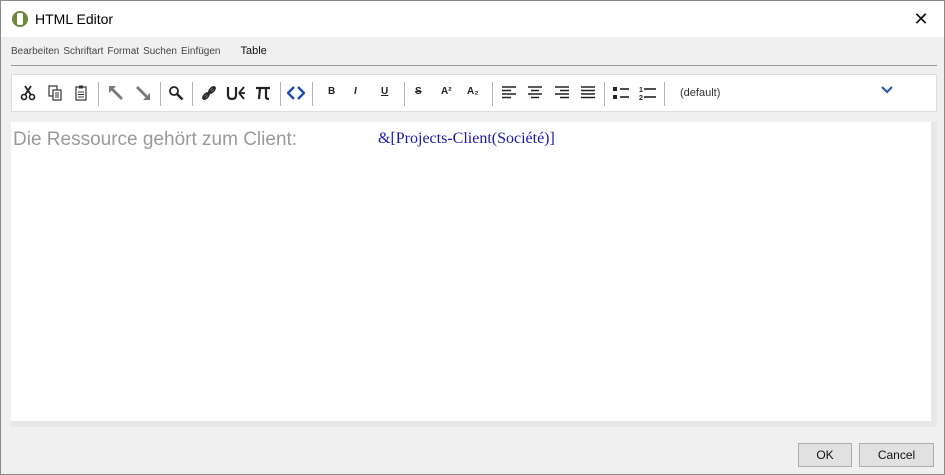 Image resolution: width=945 pixels, height=475 pixels. I want to click on paragraph-style-value: (default), so click(700, 93).